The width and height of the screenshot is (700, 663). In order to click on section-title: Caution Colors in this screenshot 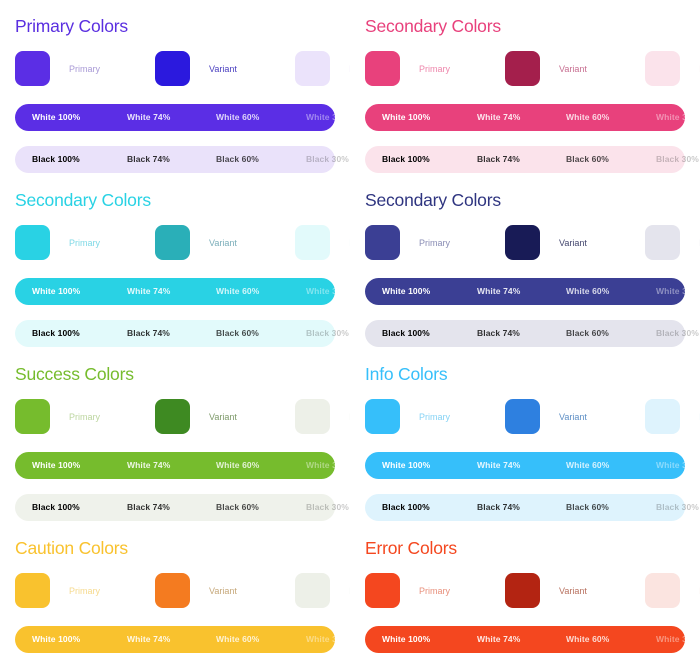, I will do `click(71, 548)`.